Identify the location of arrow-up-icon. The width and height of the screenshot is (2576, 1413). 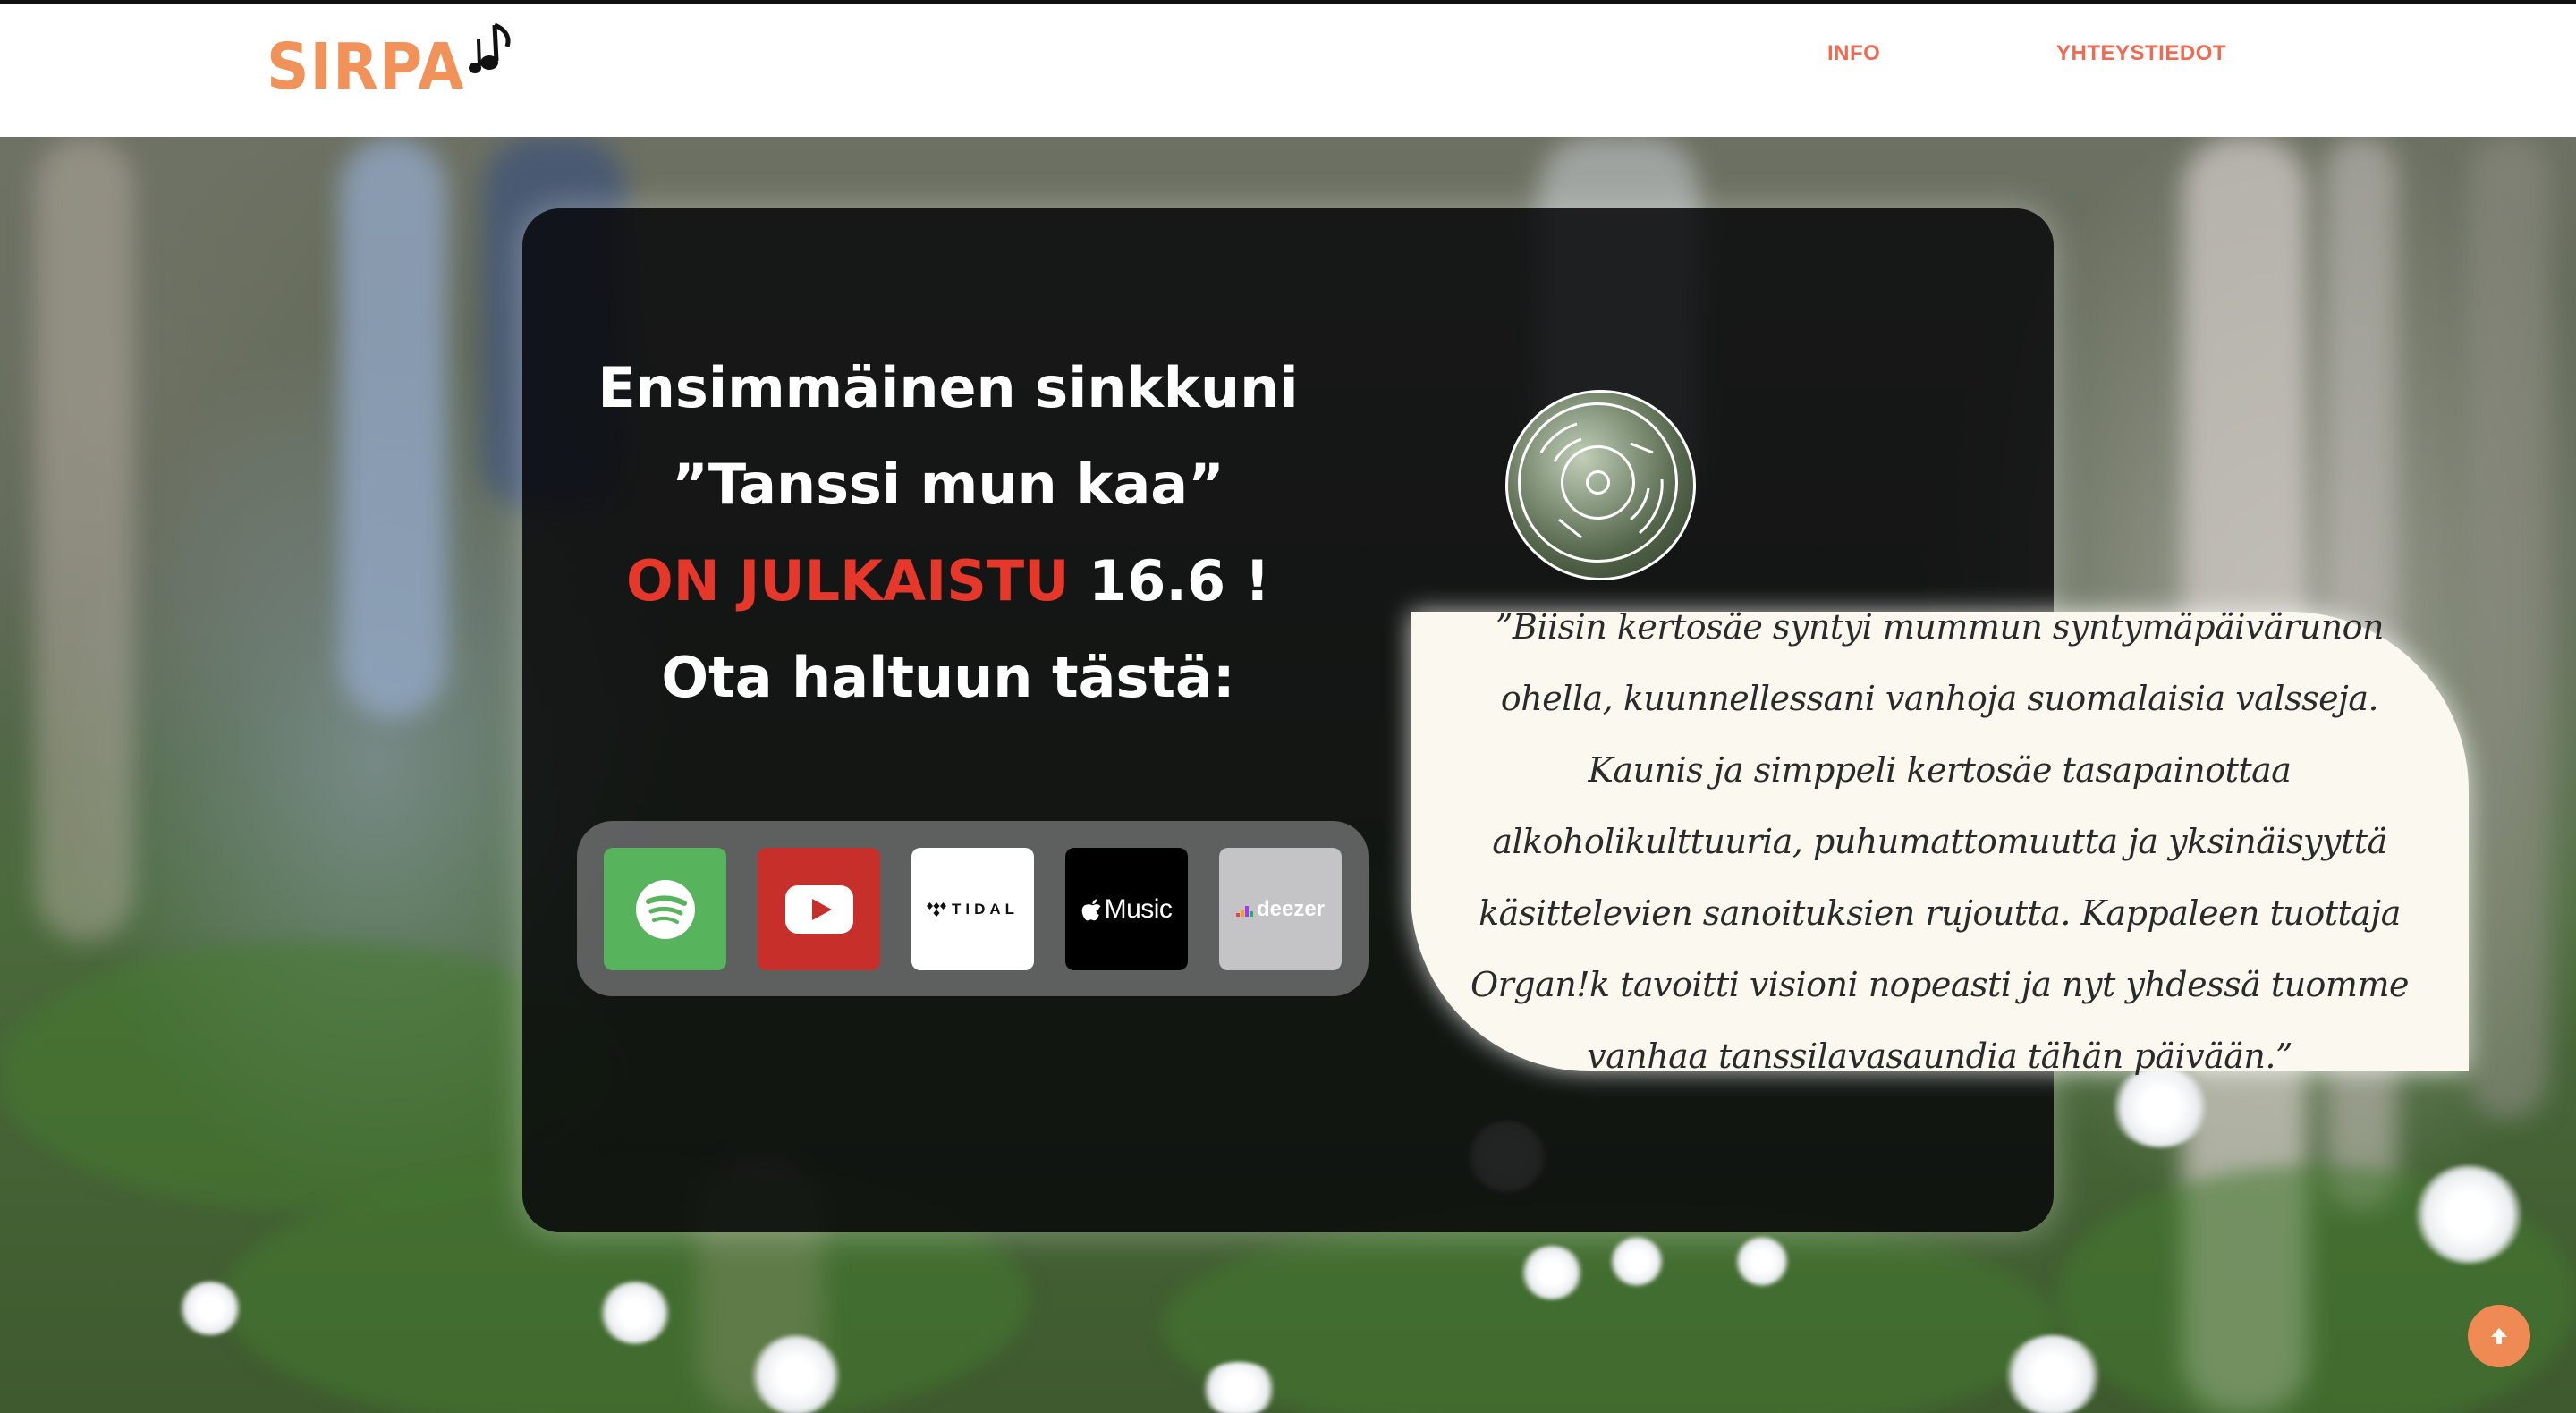
(2499, 1336).